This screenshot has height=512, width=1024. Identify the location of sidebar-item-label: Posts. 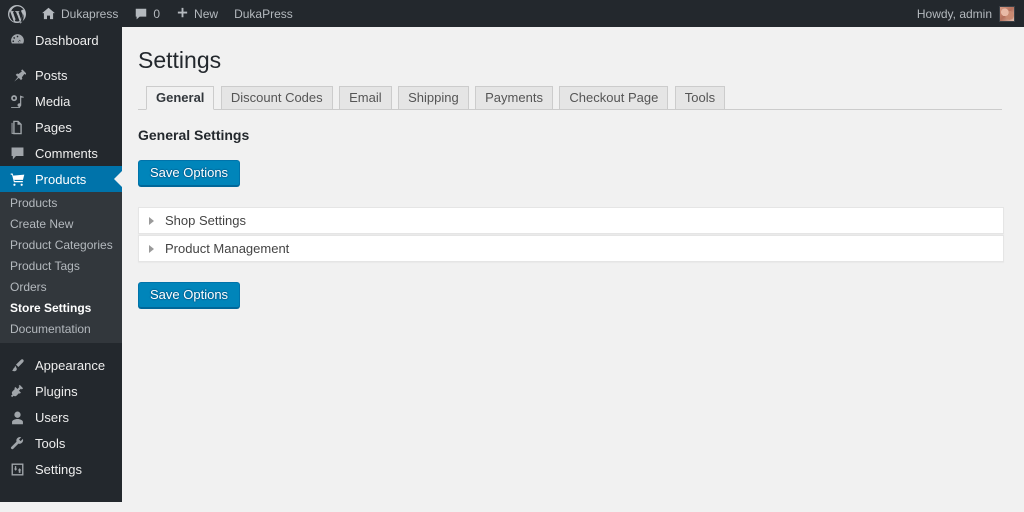
(51, 75).